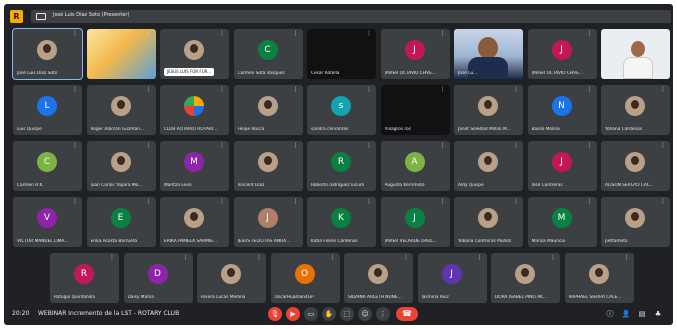 Image resolution: width=677 pixels, height=329 pixels. What do you see at coordinates (158, 278) in the screenshot?
I see `participant-tile: D ⋮ Daisy Mama` at bounding box center [158, 278].